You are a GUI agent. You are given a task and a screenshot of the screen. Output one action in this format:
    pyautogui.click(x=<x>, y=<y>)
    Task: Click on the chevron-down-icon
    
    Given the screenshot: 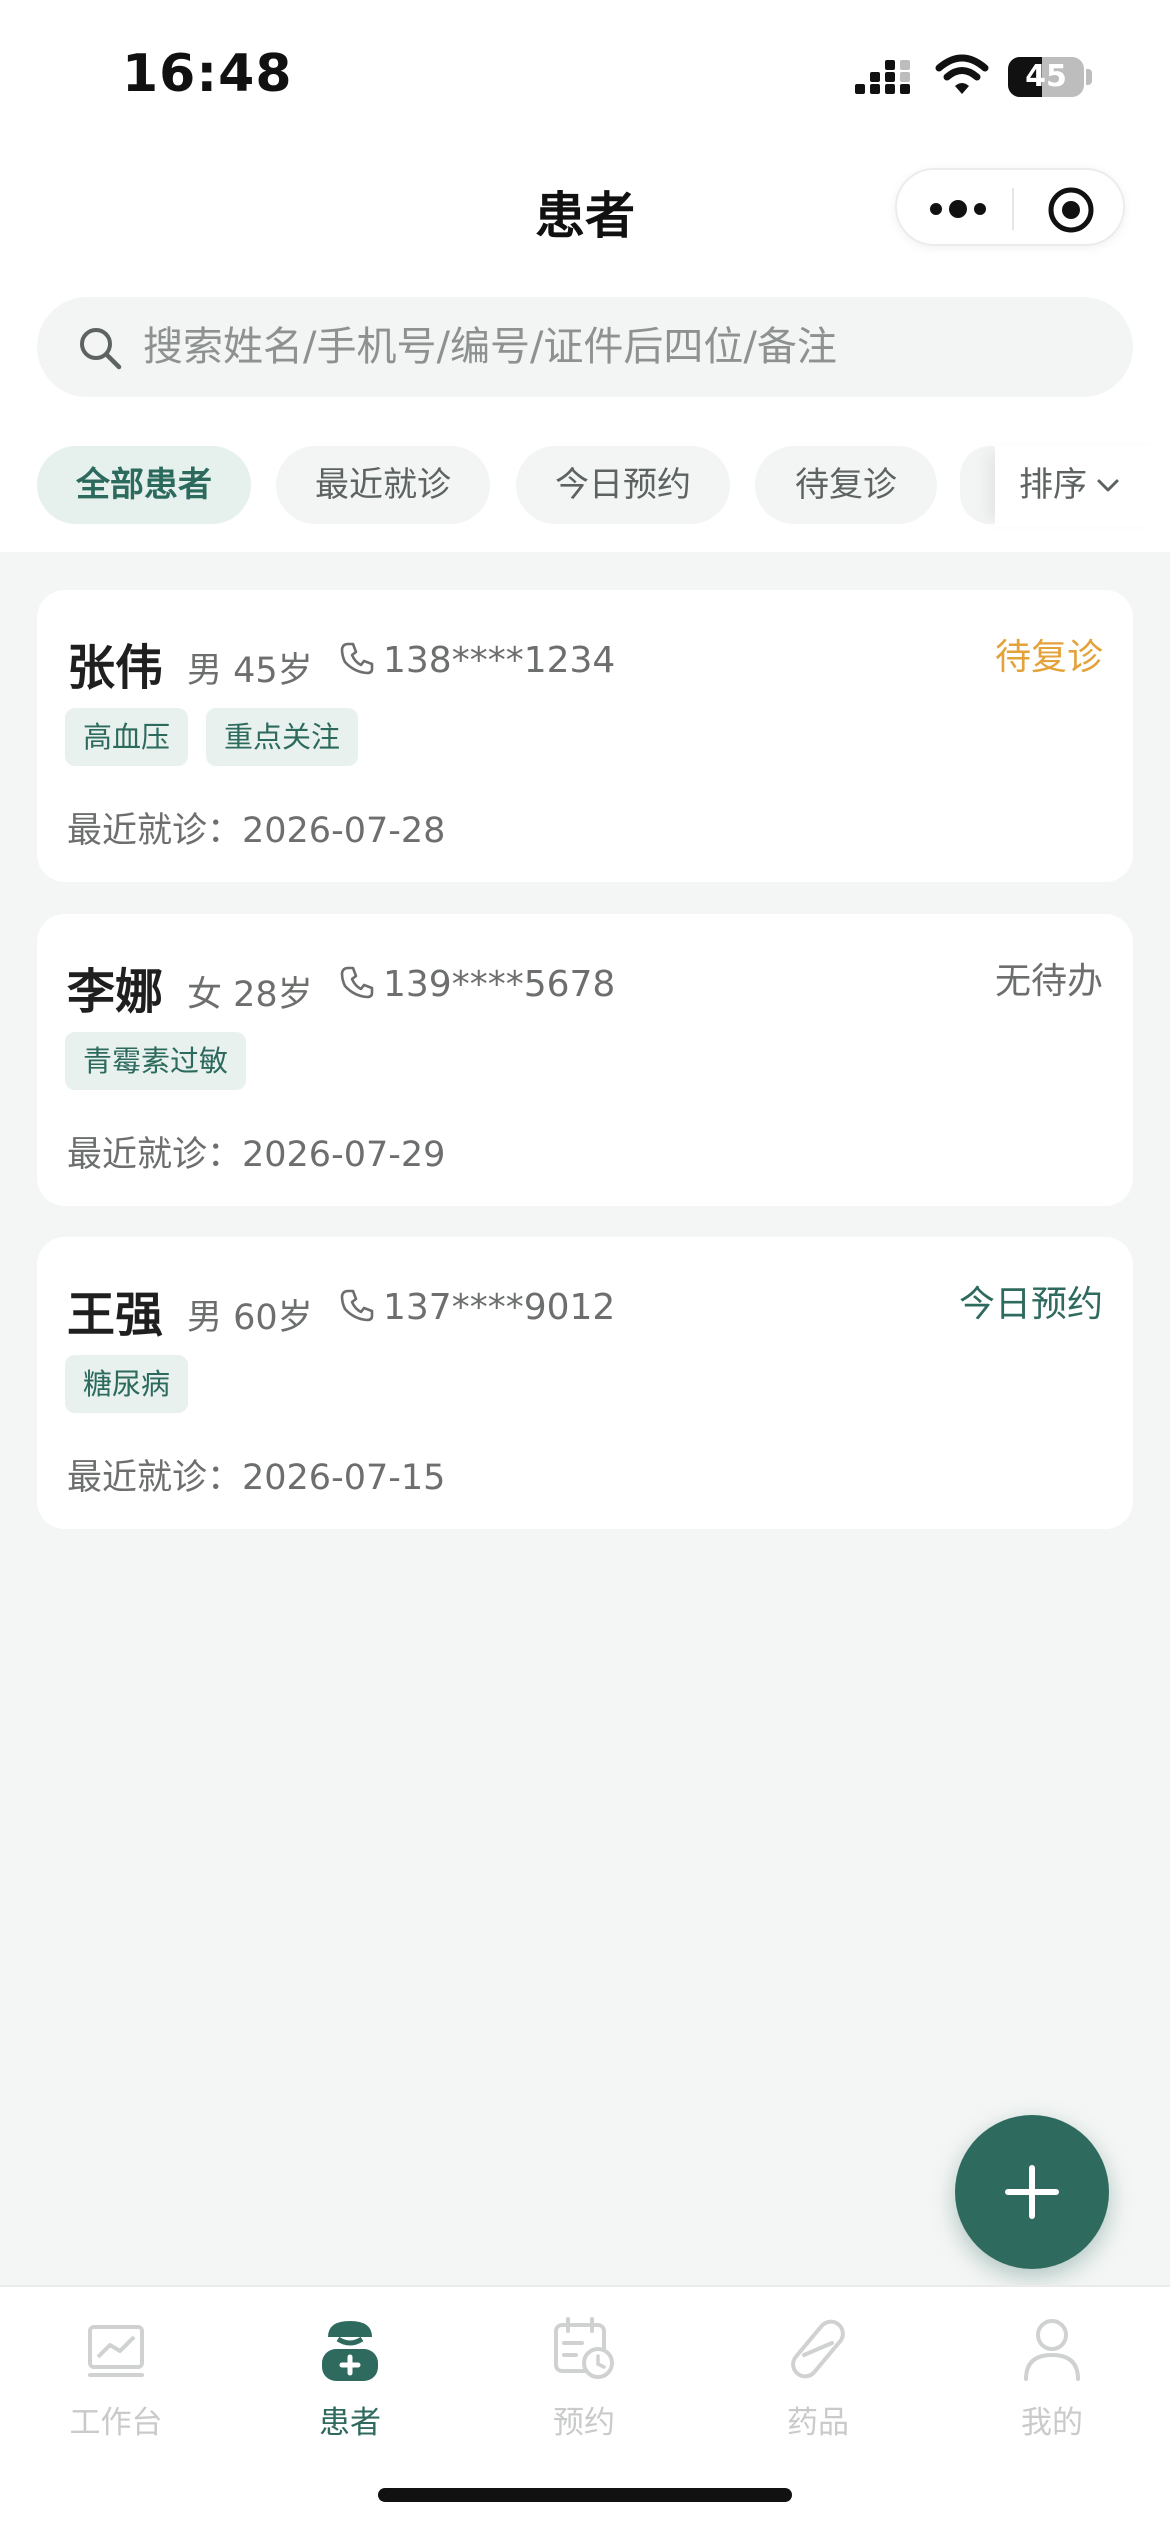 What is the action you would take?
    pyautogui.click(x=1108, y=485)
    